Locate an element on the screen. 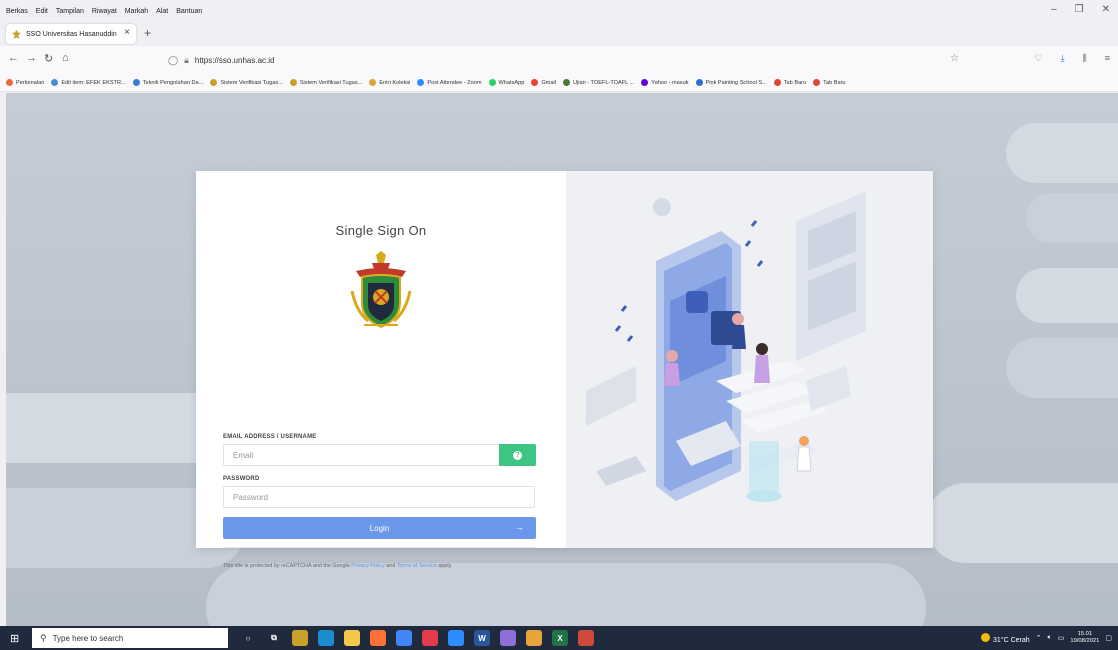 The height and width of the screenshot is (650, 1118). terms-of-service-link: Terms of Service is located at coordinates (417, 566).